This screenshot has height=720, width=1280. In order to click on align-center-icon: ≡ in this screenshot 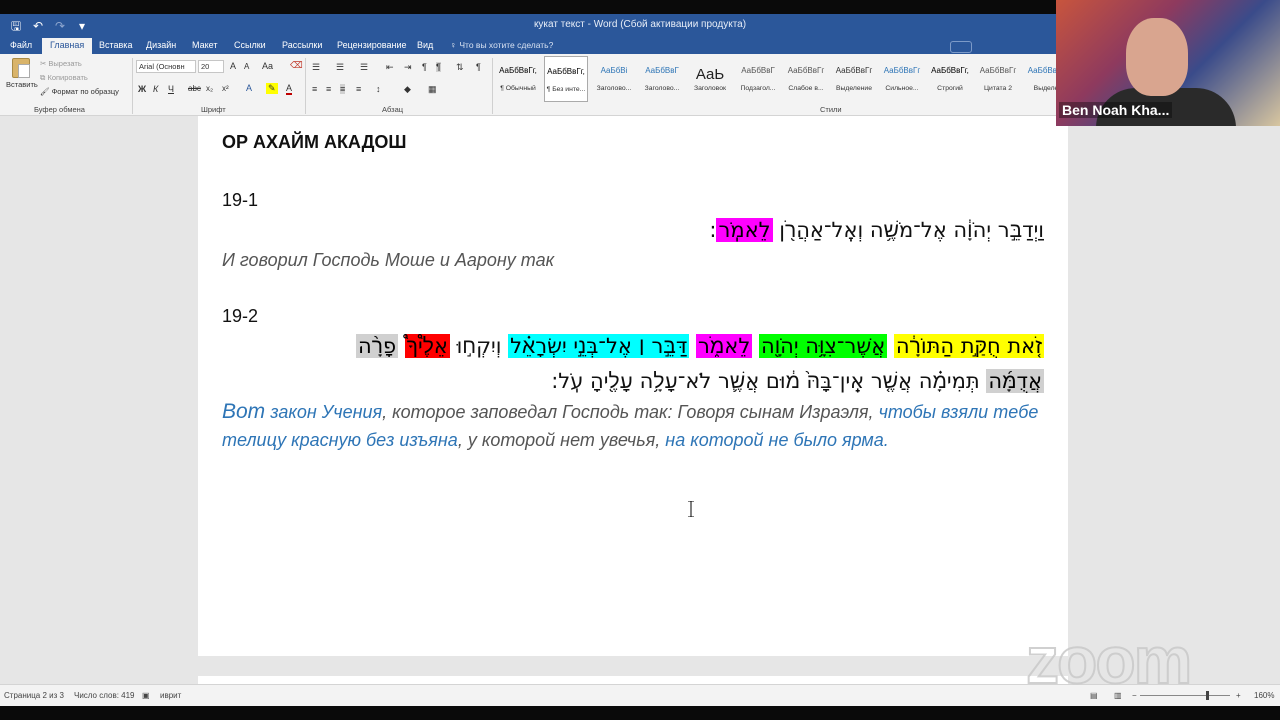, I will do `click(328, 89)`.